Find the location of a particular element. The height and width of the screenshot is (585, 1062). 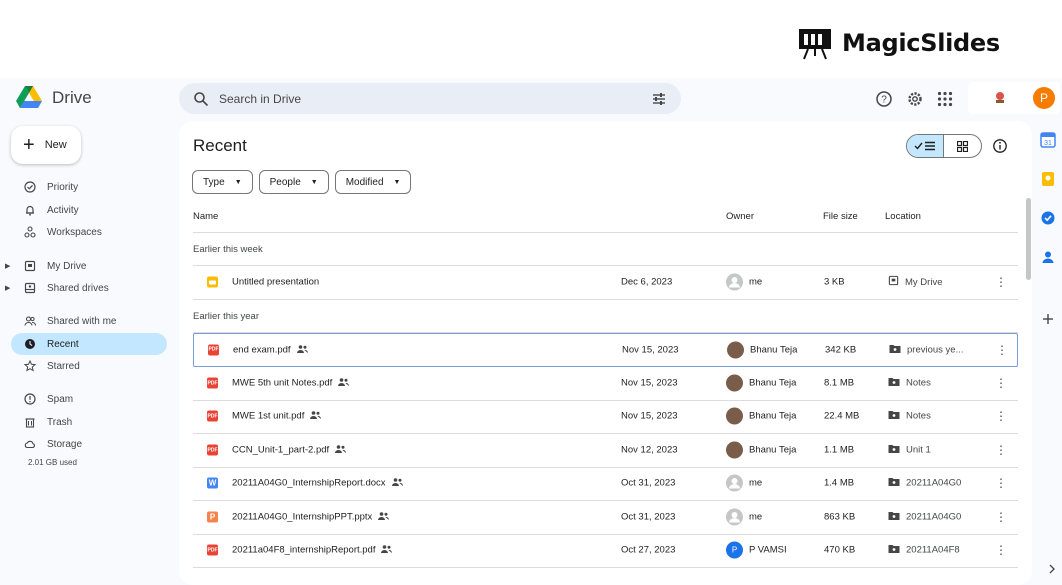

sidebar-item-workspaces: Workspaces is located at coordinates (89, 232).